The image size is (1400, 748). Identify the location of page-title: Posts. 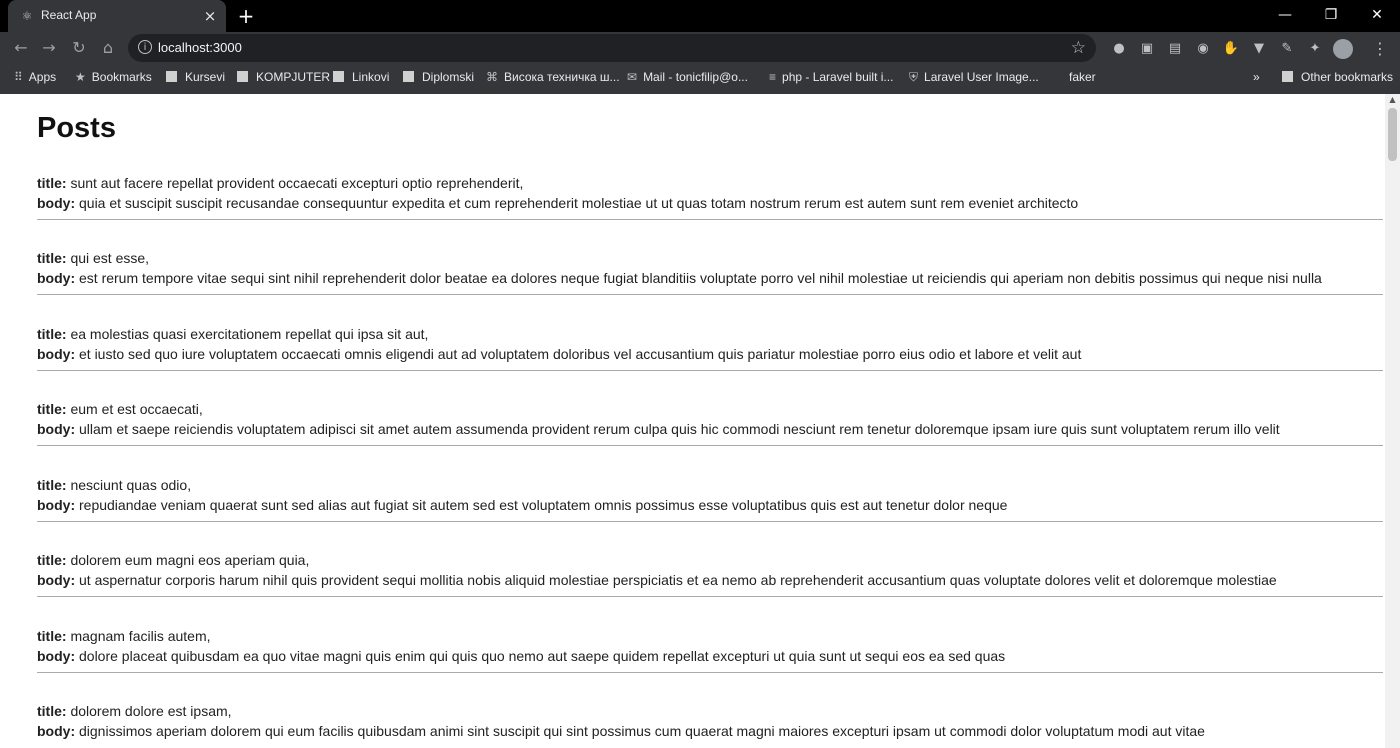
(76, 128).